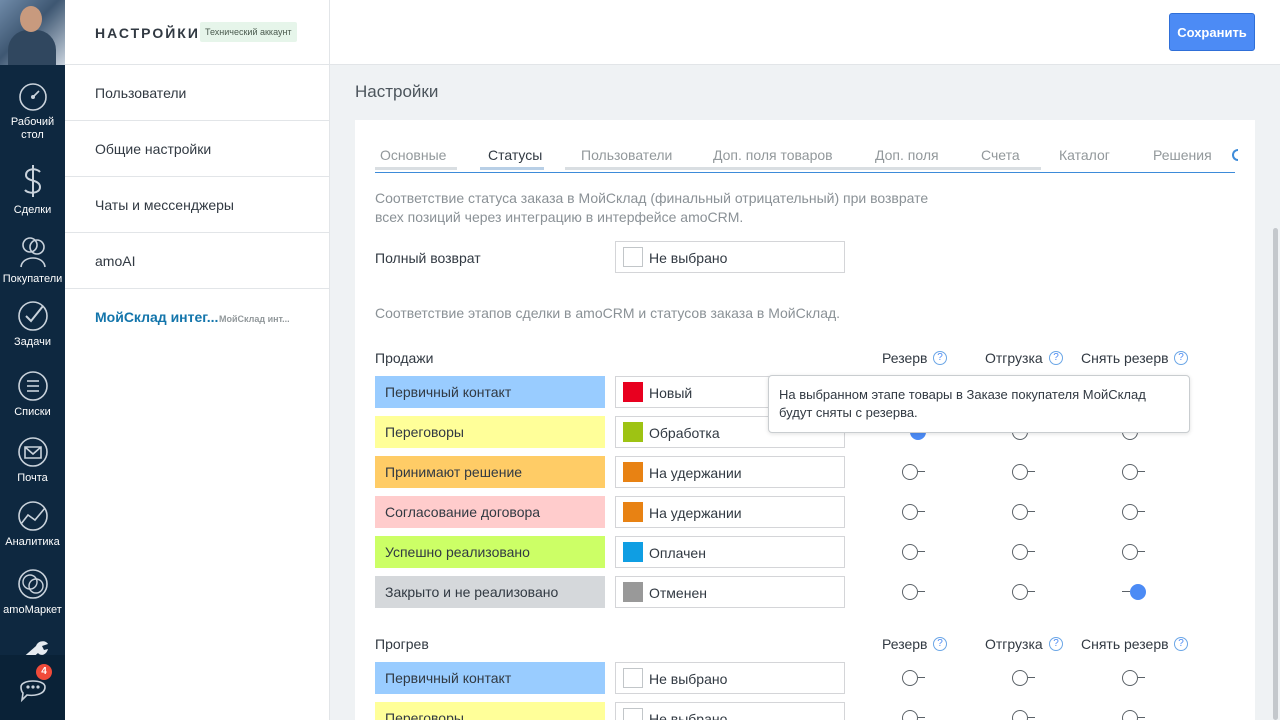 The height and width of the screenshot is (720, 1280). What do you see at coordinates (428, 258) in the screenshot?
I see `full-return-label: Полный возврат` at bounding box center [428, 258].